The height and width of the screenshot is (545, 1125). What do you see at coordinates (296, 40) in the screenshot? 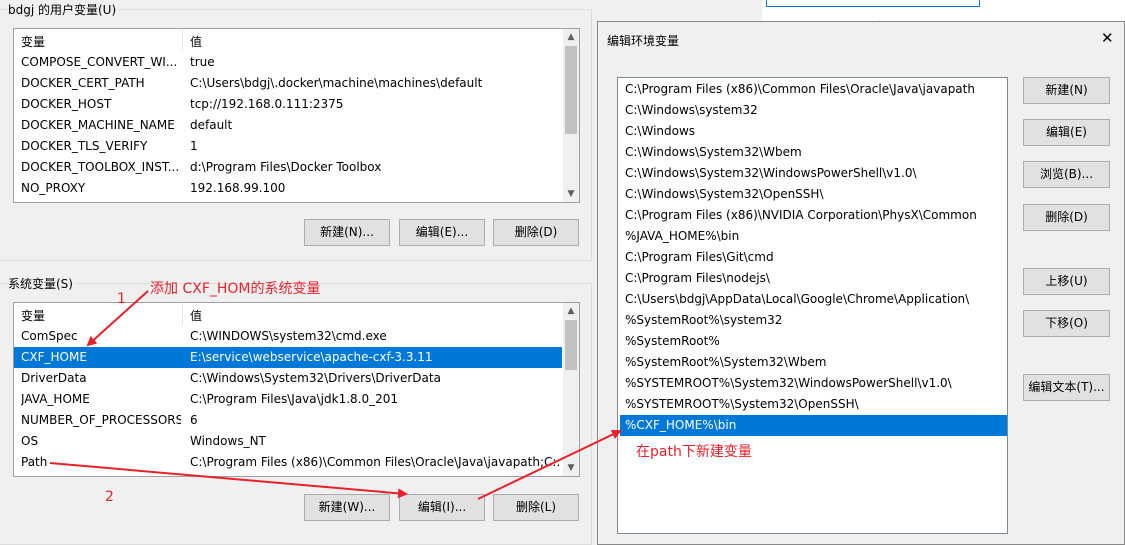
I see `user-vars-header: 变量 值` at bounding box center [296, 40].